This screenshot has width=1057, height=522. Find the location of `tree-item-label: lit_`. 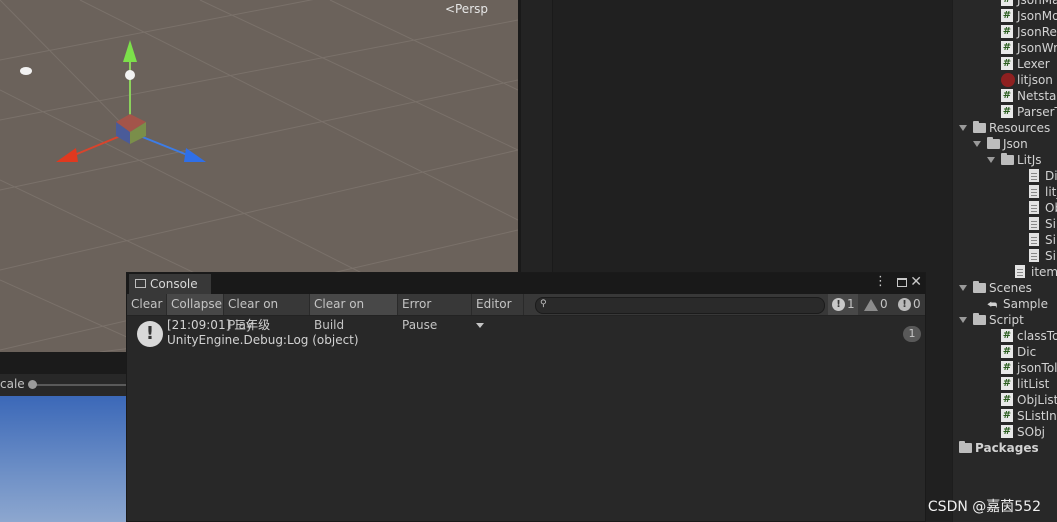

tree-item-label: lit_ is located at coordinates (1051, 192).